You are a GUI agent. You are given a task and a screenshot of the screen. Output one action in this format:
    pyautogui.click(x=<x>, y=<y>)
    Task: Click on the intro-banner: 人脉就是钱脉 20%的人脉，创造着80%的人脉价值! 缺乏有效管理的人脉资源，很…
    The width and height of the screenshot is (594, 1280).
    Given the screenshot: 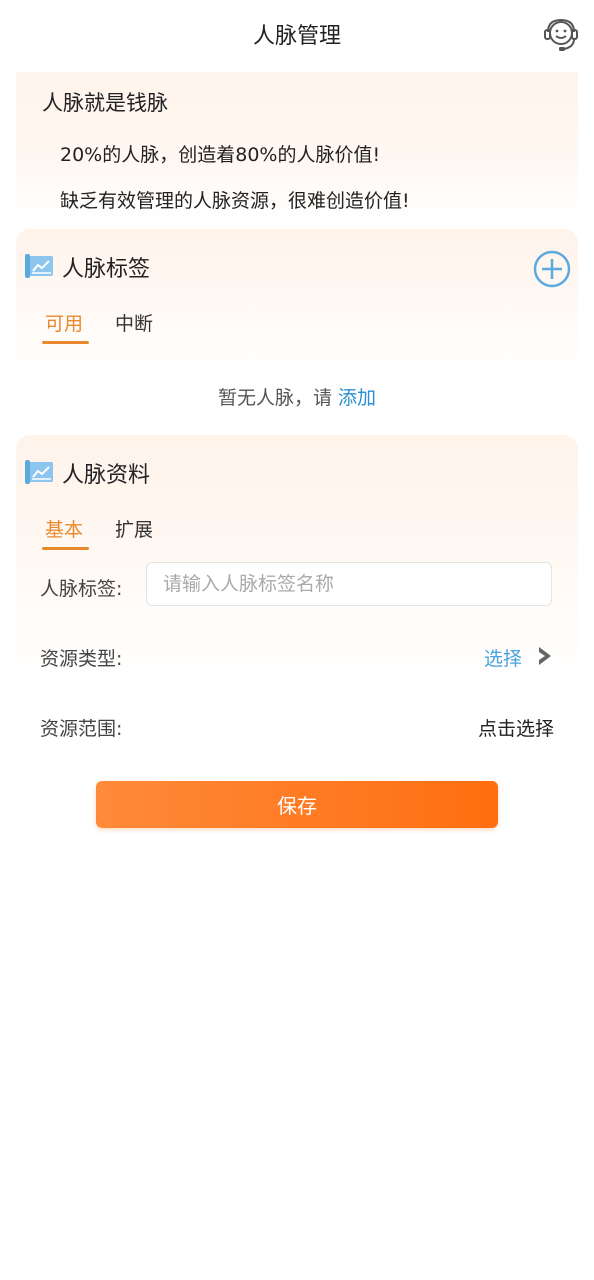 What is the action you would take?
    pyautogui.click(x=297, y=146)
    